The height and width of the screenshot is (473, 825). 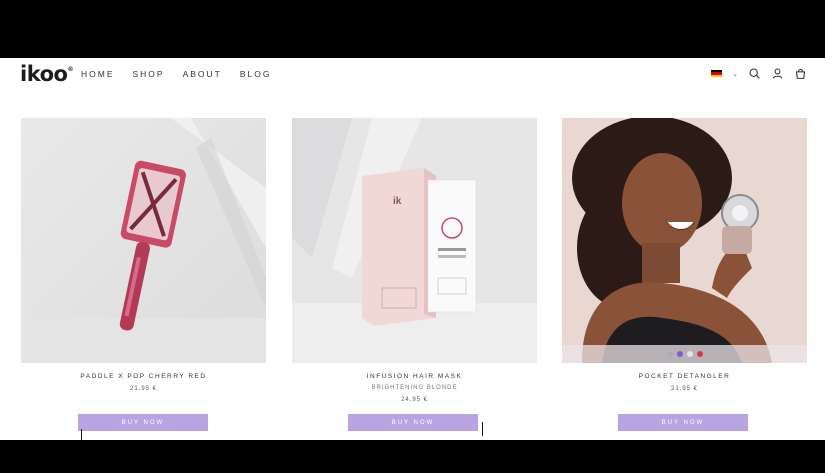 I want to click on logo-mark: ®, so click(x=70, y=69).